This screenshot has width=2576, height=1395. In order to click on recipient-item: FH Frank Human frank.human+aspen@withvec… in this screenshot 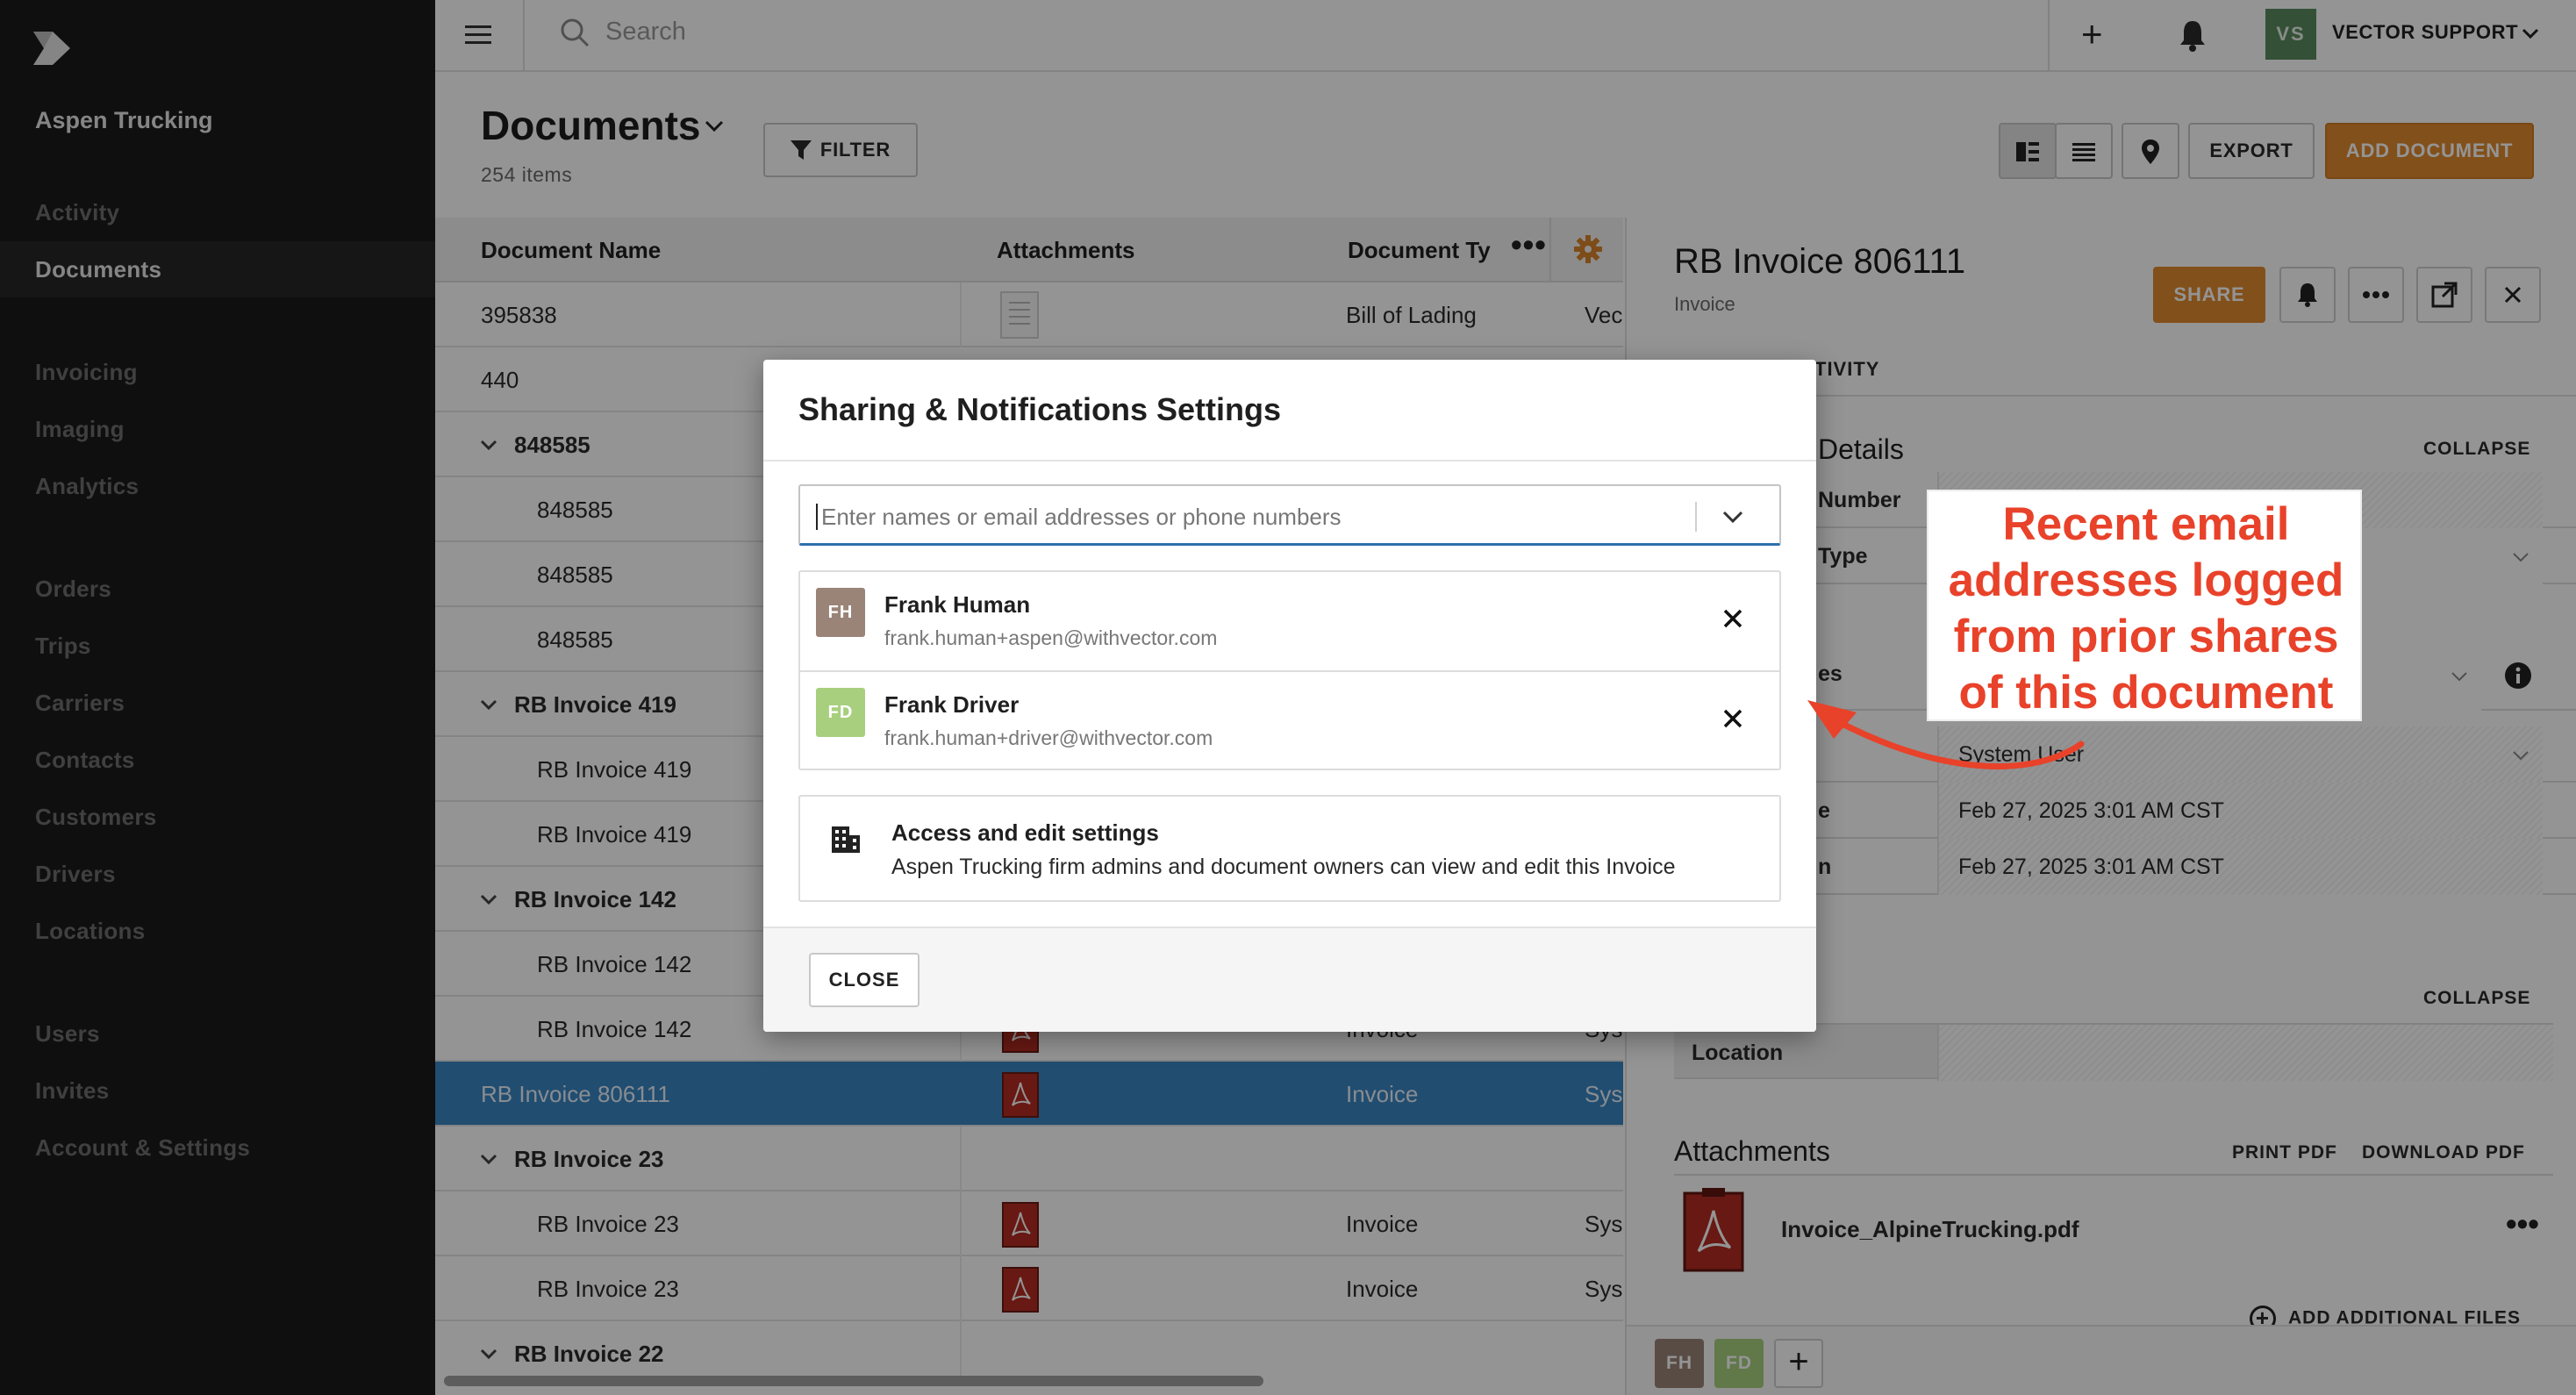, I will do `click(1289, 621)`.